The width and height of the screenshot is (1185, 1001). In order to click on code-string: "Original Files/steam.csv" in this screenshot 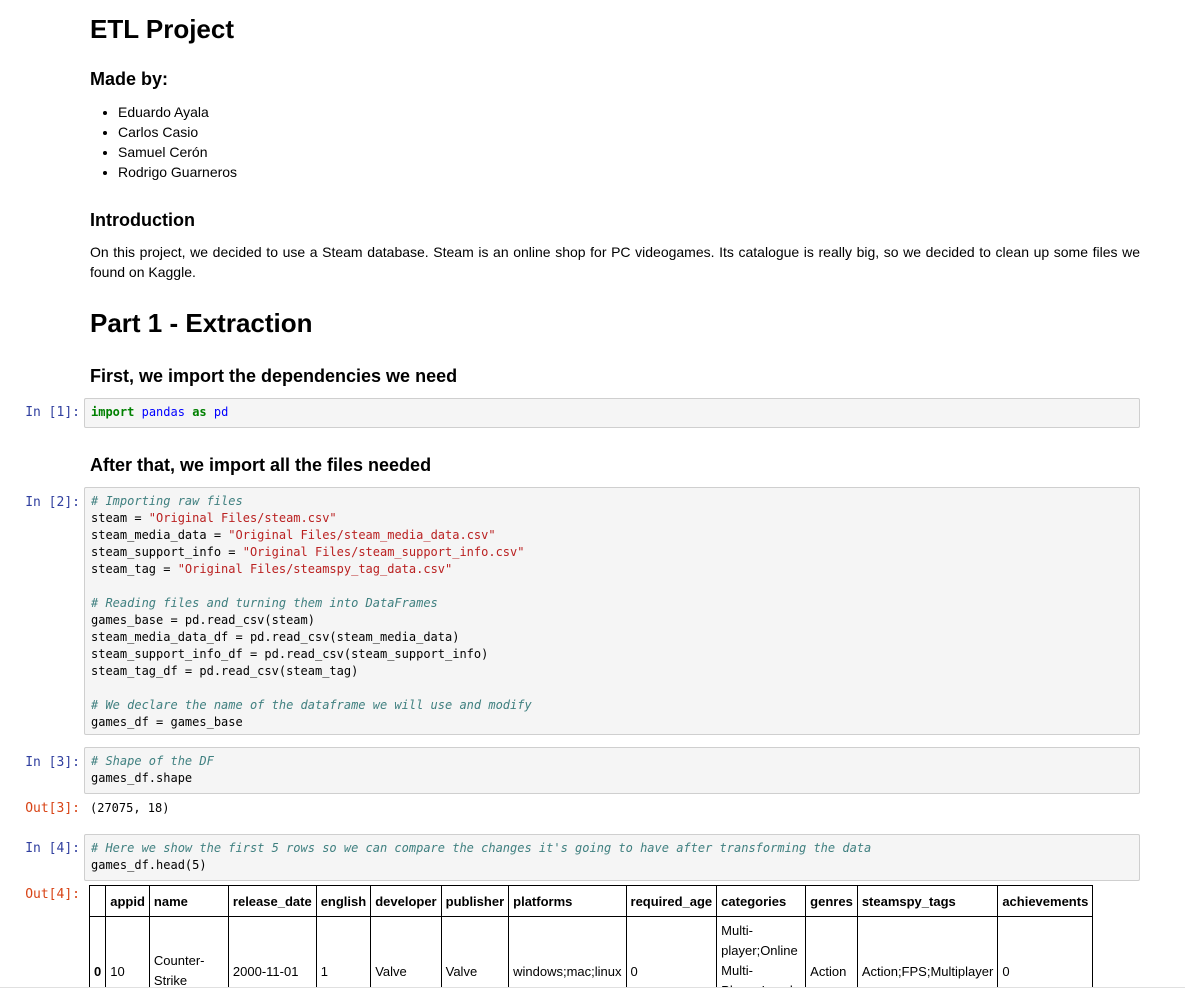, I will do `click(242, 518)`.